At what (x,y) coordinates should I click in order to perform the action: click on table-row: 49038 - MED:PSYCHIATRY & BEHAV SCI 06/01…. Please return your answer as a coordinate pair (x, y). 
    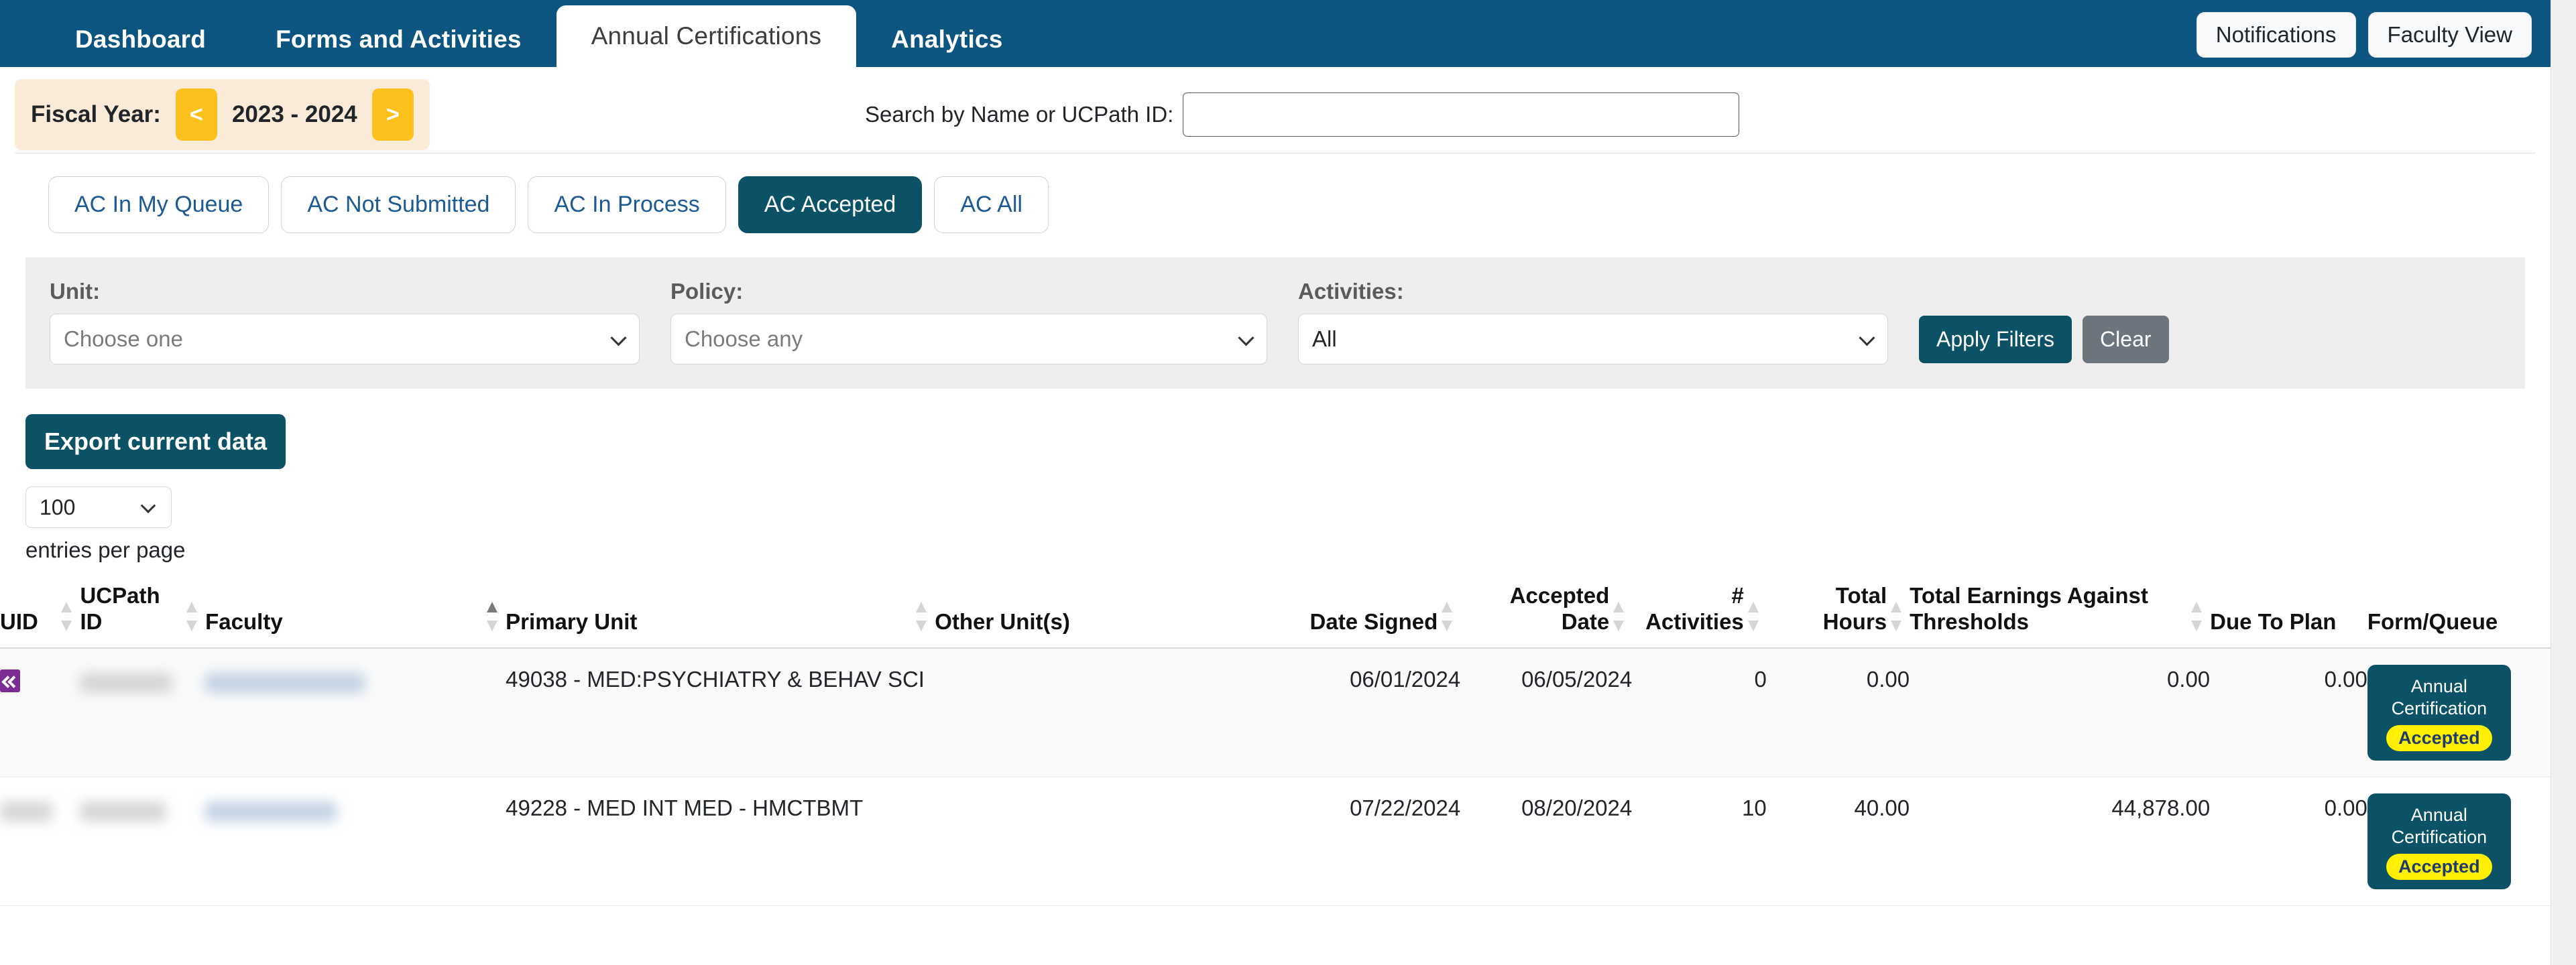
    Looking at the image, I should click on (1275, 712).